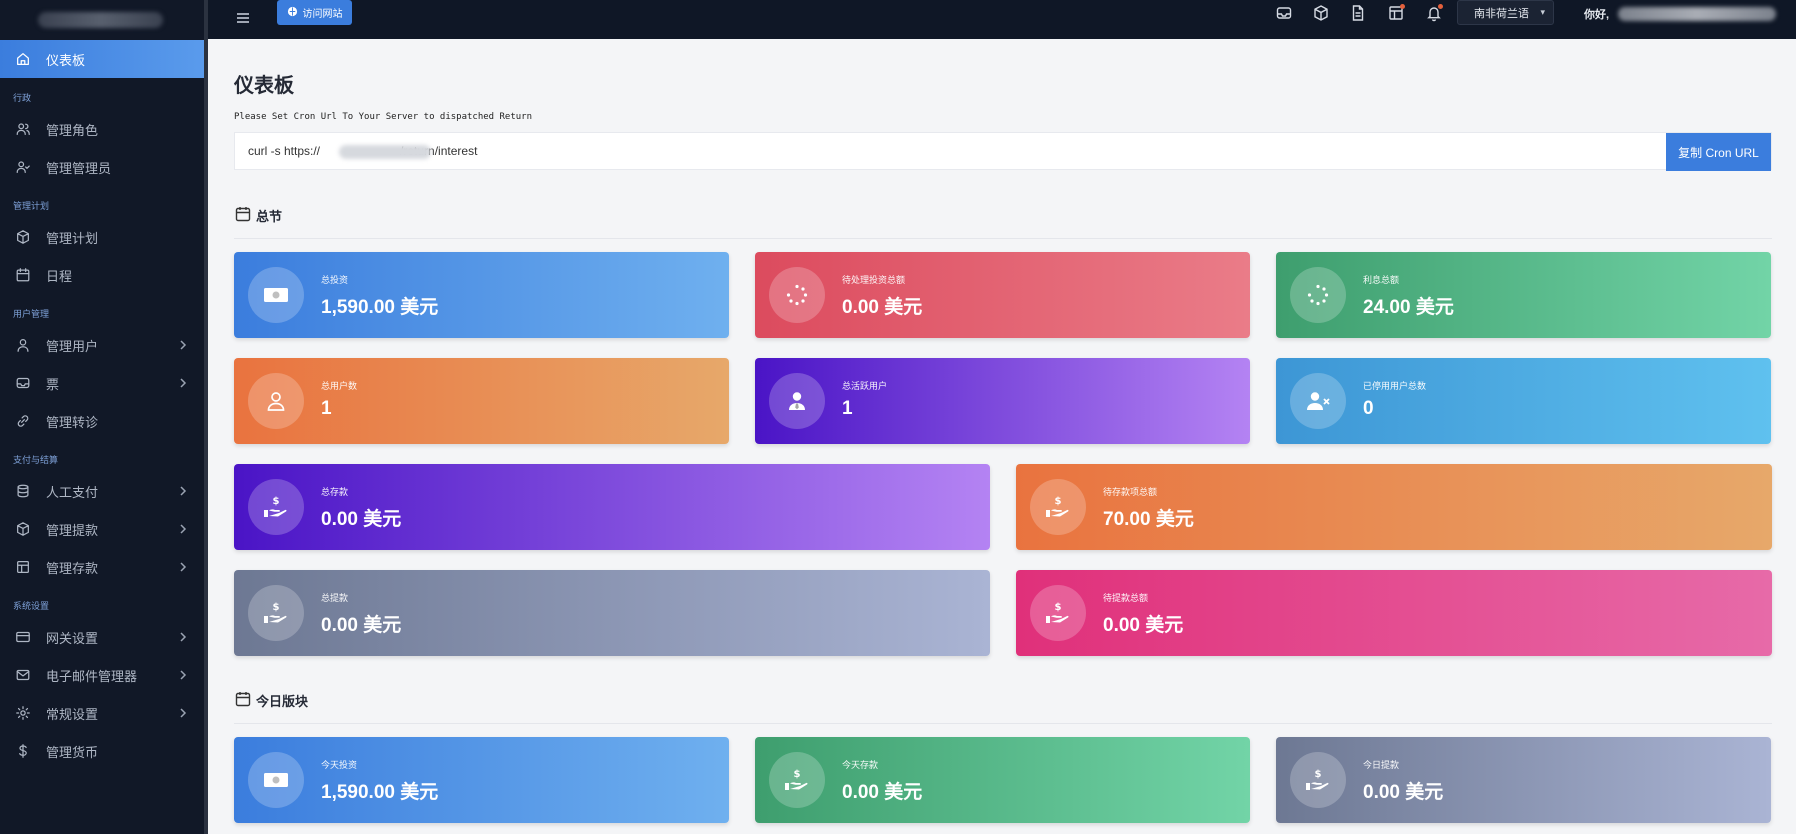 The image size is (1796, 834). What do you see at coordinates (102, 129) in the screenshot?
I see `sidebar-item-2: 管理角色` at bounding box center [102, 129].